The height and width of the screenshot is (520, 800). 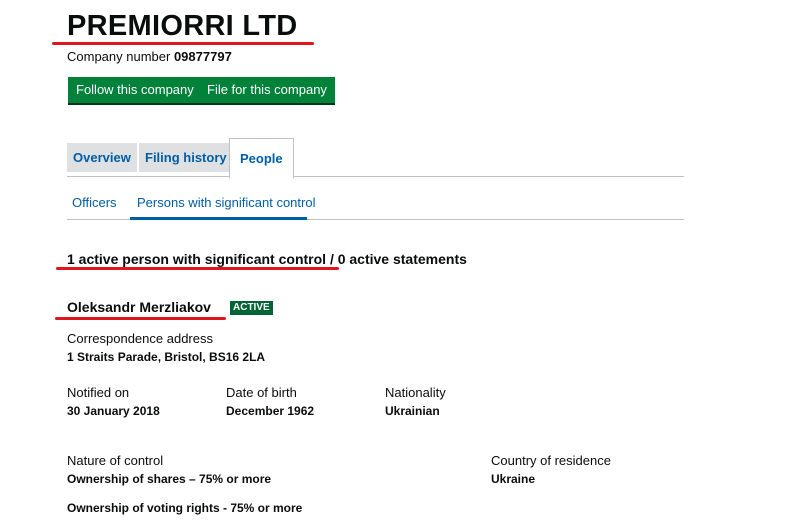 I want to click on nature-of-control-voting-rights: Ownership of voting rights - 75% or more, so click(x=185, y=508).